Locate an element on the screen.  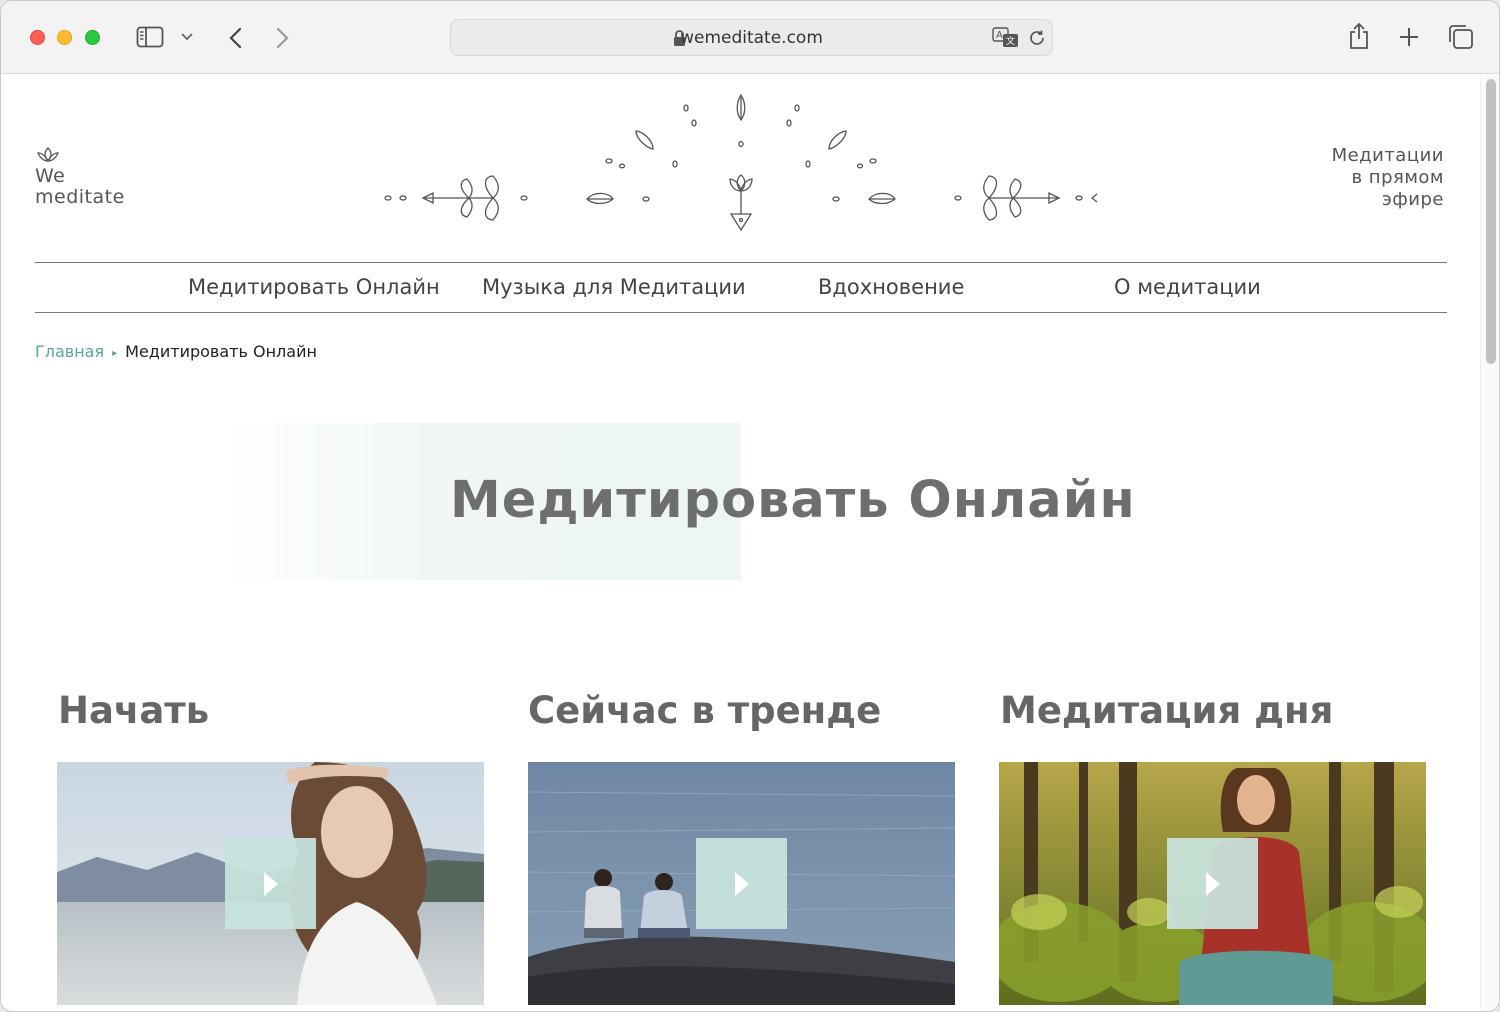
video-thumbnail-trending is located at coordinates (741, 883).